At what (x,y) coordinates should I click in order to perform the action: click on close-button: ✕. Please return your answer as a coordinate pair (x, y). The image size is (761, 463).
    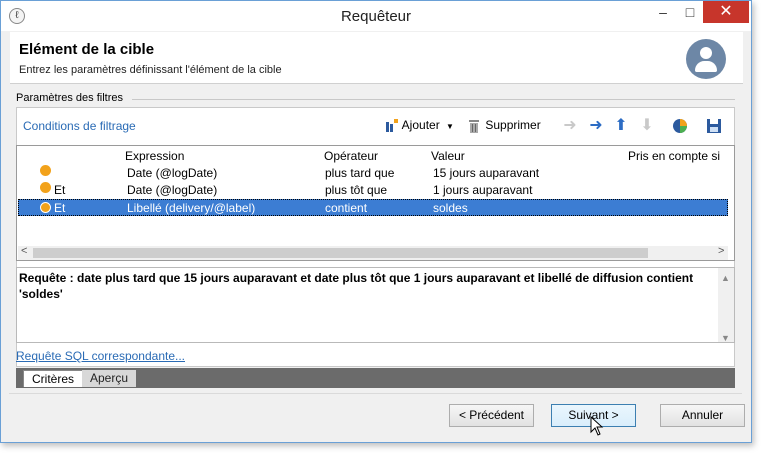
    Looking at the image, I should click on (726, 12).